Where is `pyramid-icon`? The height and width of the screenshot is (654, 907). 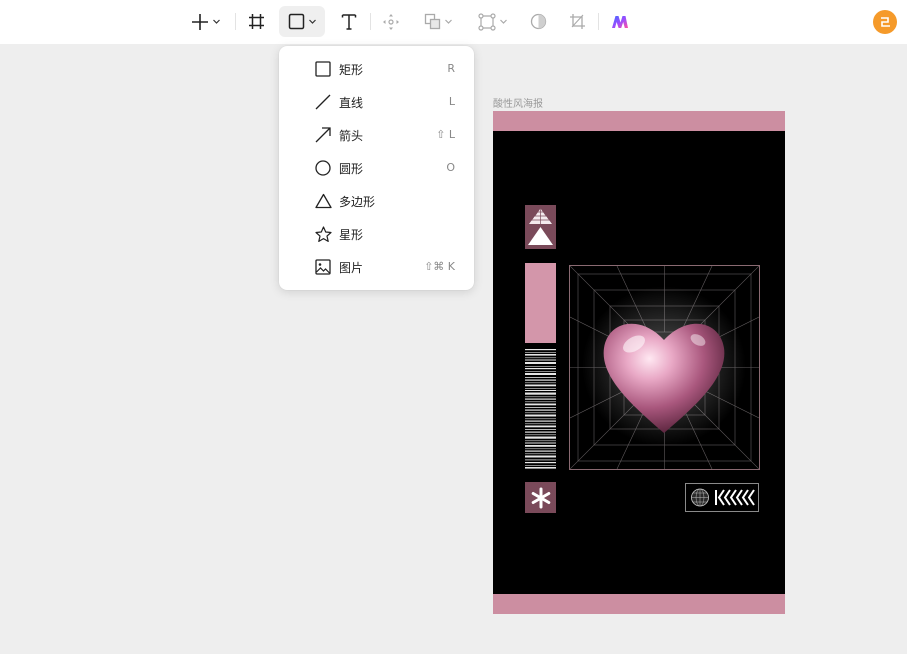 pyramid-icon is located at coordinates (540, 226).